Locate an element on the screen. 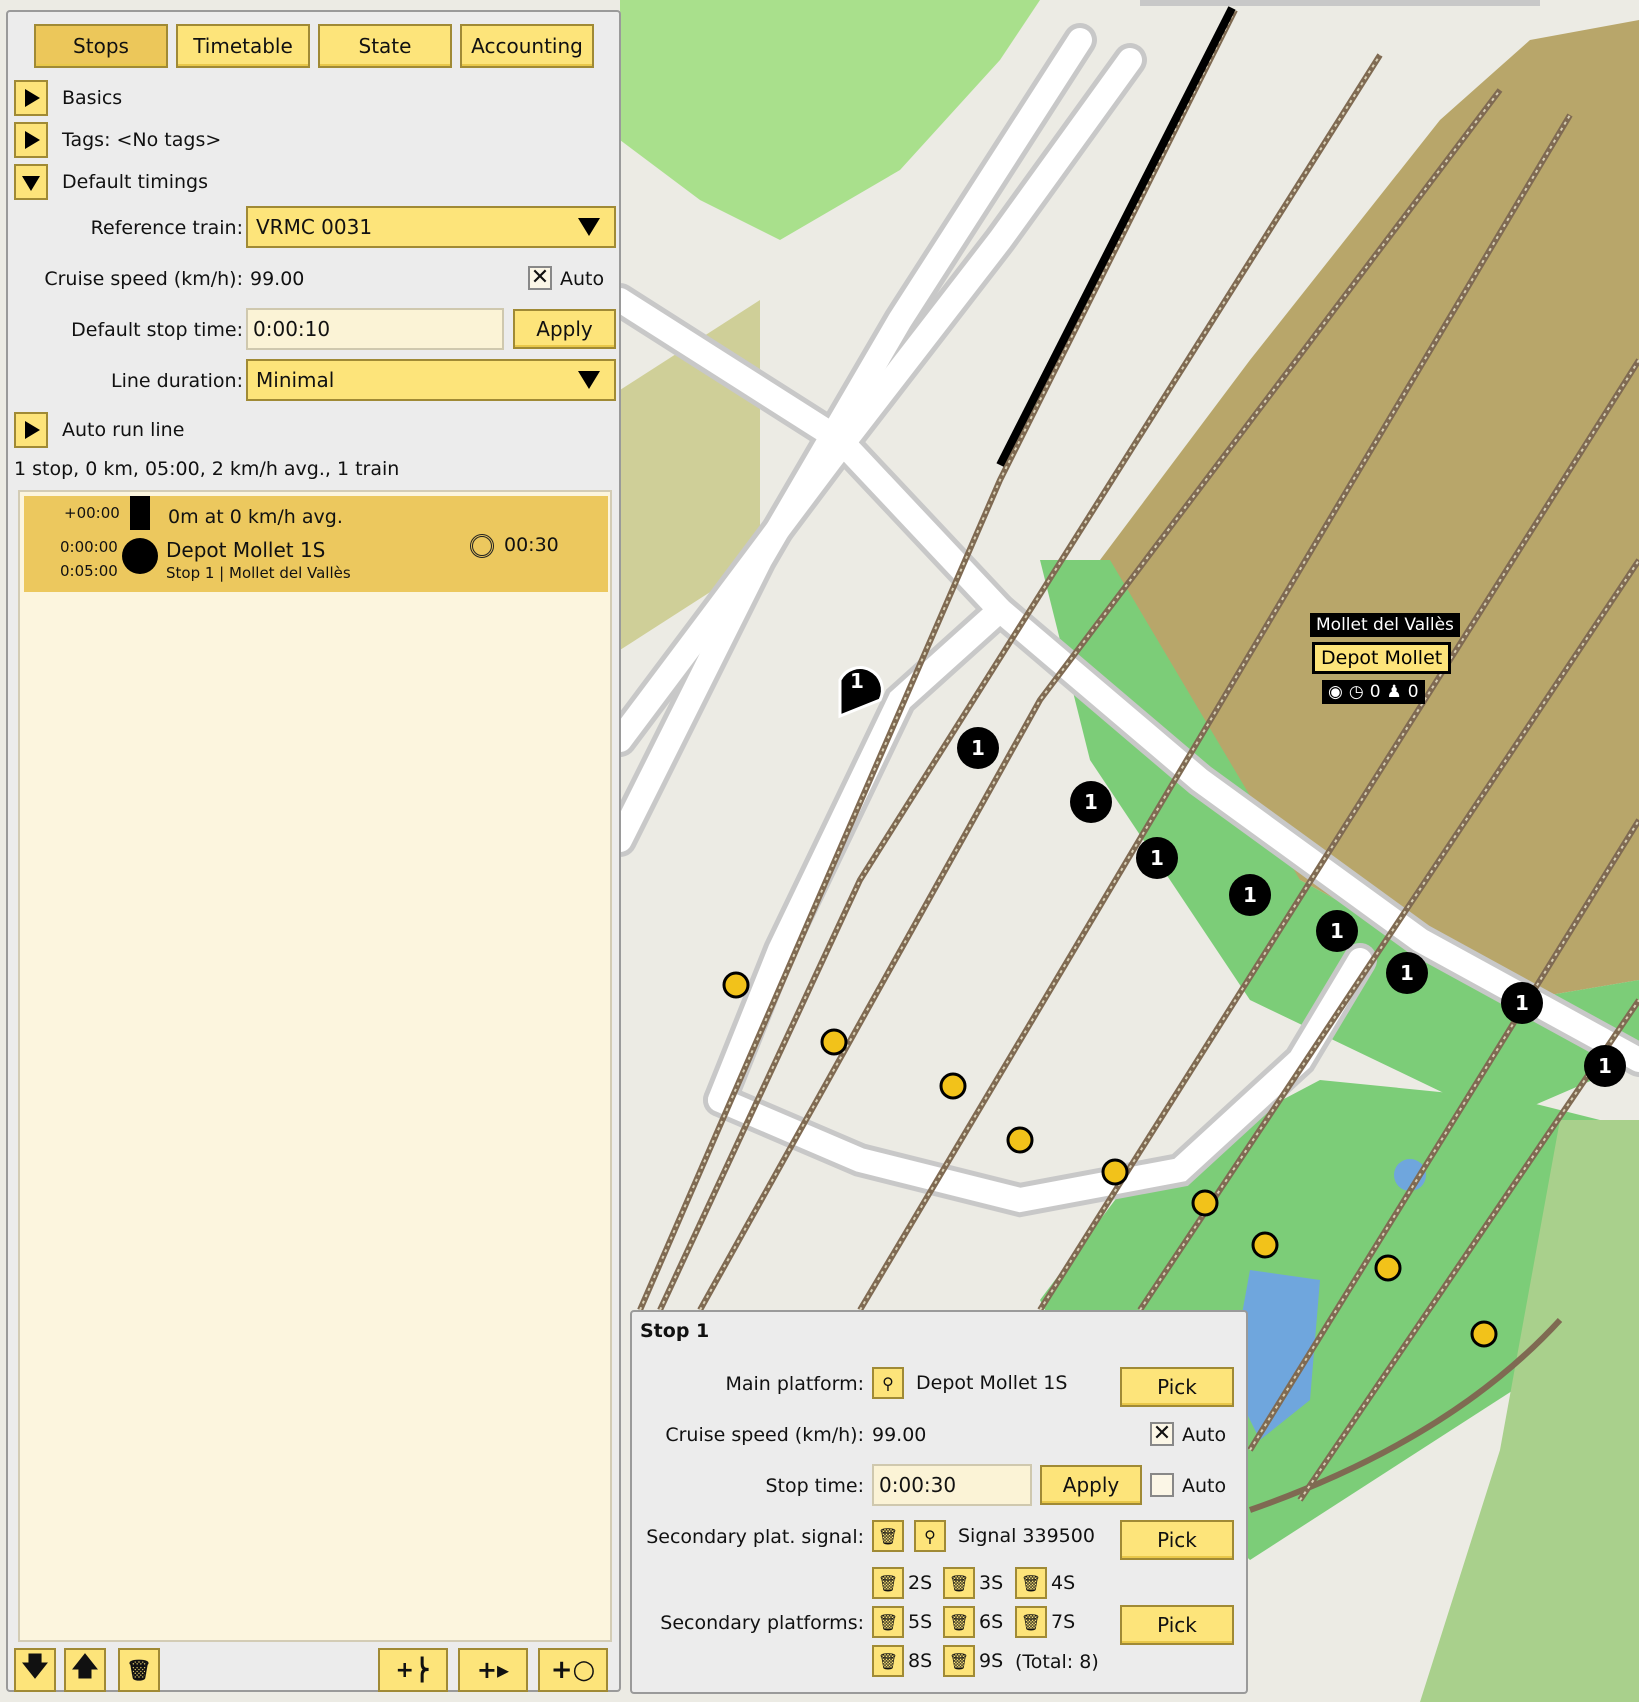 Image resolution: width=1639 pixels, height=1702 pixels. add-train-icon: +⎬ is located at coordinates (413, 1670).